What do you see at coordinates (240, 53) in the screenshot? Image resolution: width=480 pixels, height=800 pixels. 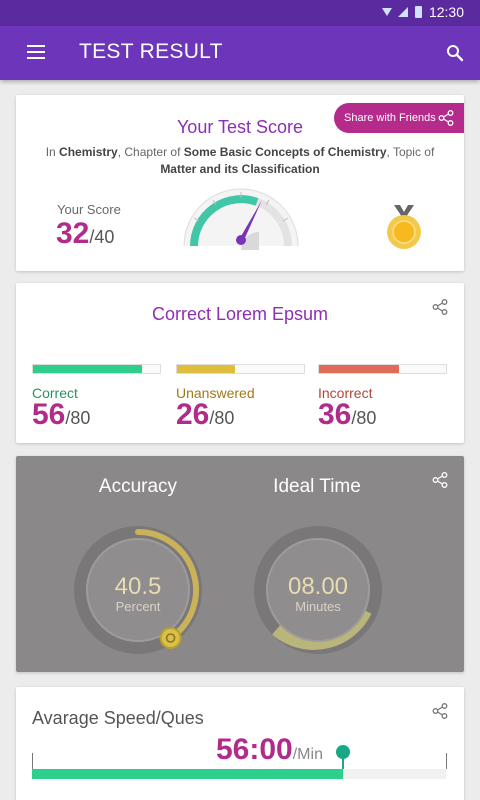 I see `app-bar: TEST RESULT` at bounding box center [240, 53].